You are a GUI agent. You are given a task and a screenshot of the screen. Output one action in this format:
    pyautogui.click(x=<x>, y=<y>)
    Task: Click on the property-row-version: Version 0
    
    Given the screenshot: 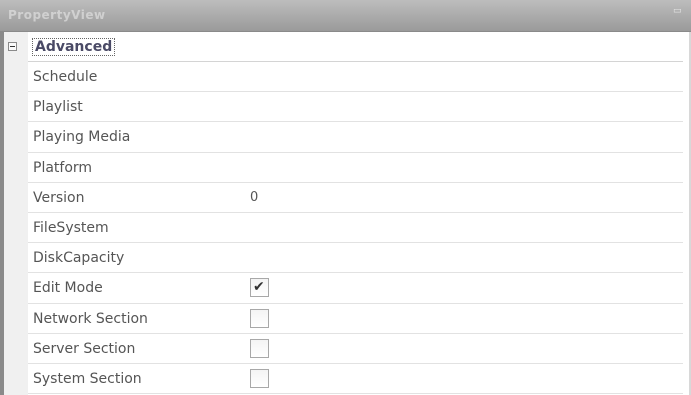 What is the action you would take?
    pyautogui.click(x=355, y=198)
    